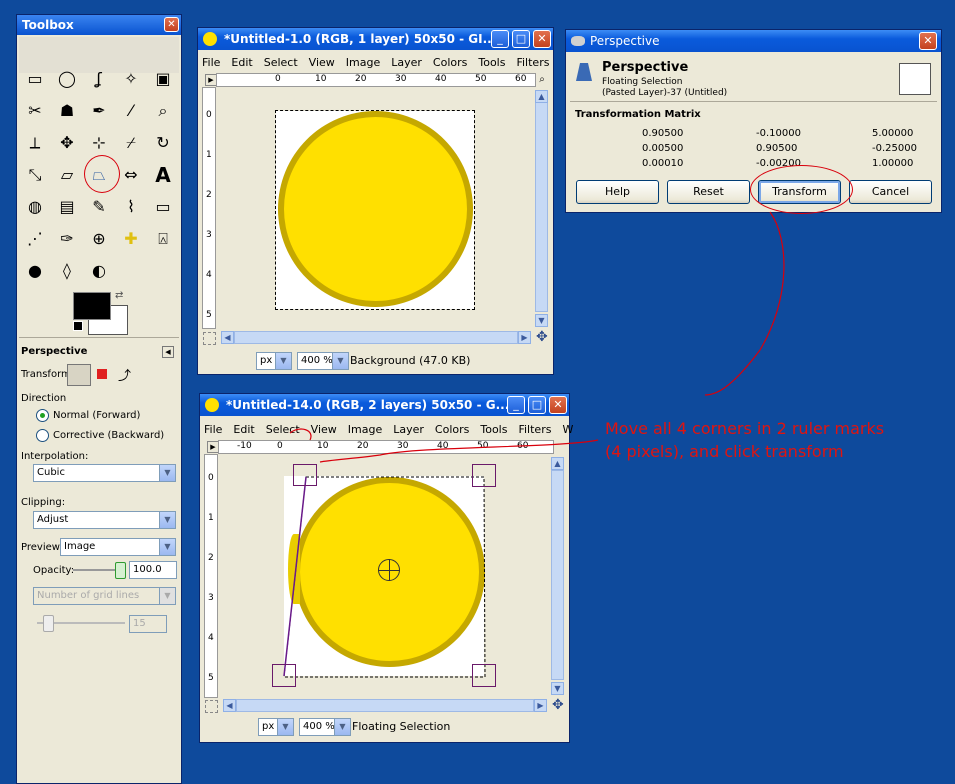 This screenshot has width=955, height=784. I want to click on annotation-line-2: (4 pixels), and click transform, so click(724, 451).